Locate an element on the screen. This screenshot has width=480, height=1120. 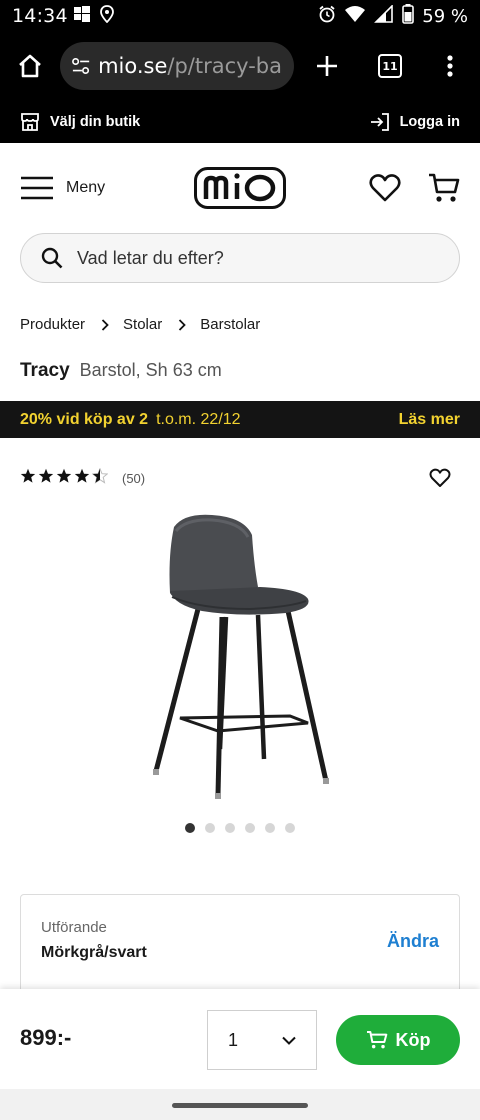
image-carousel-dots is located at coordinates (240, 828).